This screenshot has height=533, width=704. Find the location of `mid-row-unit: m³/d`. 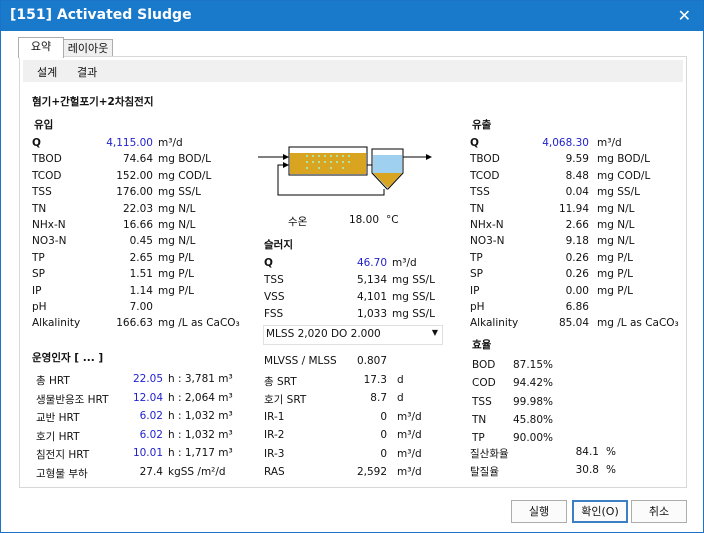

mid-row-unit: m³/d is located at coordinates (409, 416).